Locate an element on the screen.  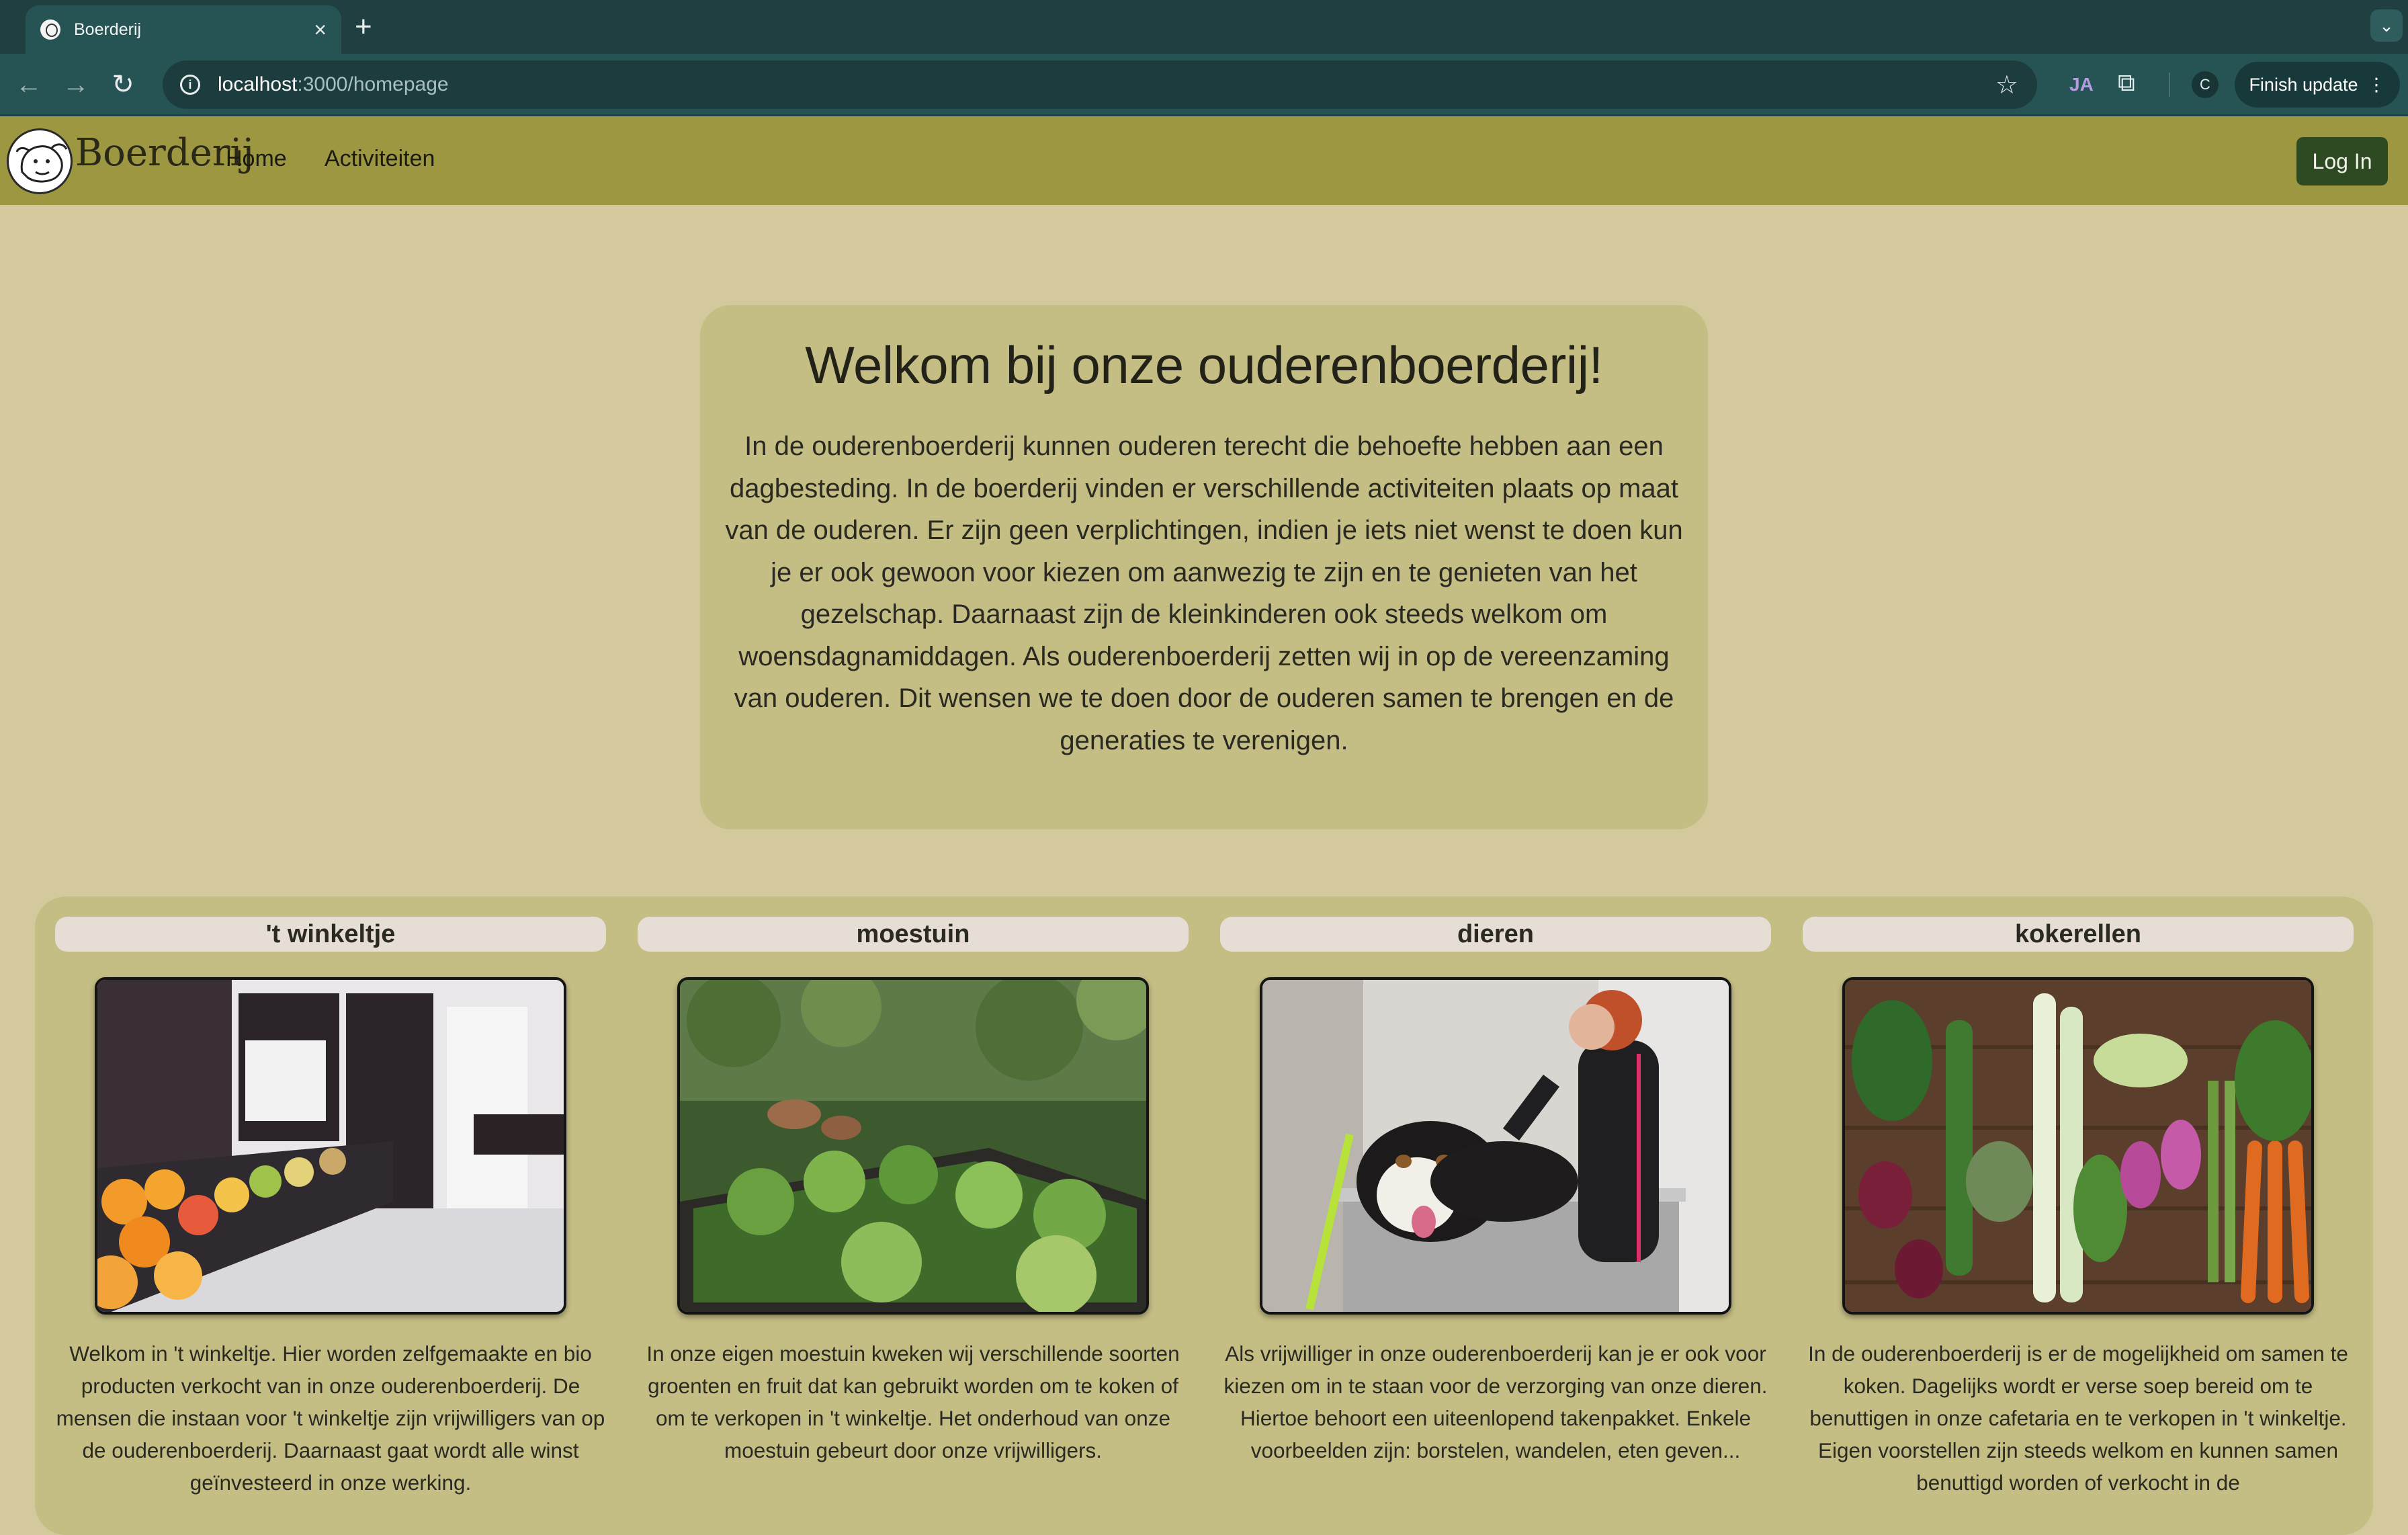
extensions-puzzle-icon: ⧉ is located at coordinates (2126, 83).